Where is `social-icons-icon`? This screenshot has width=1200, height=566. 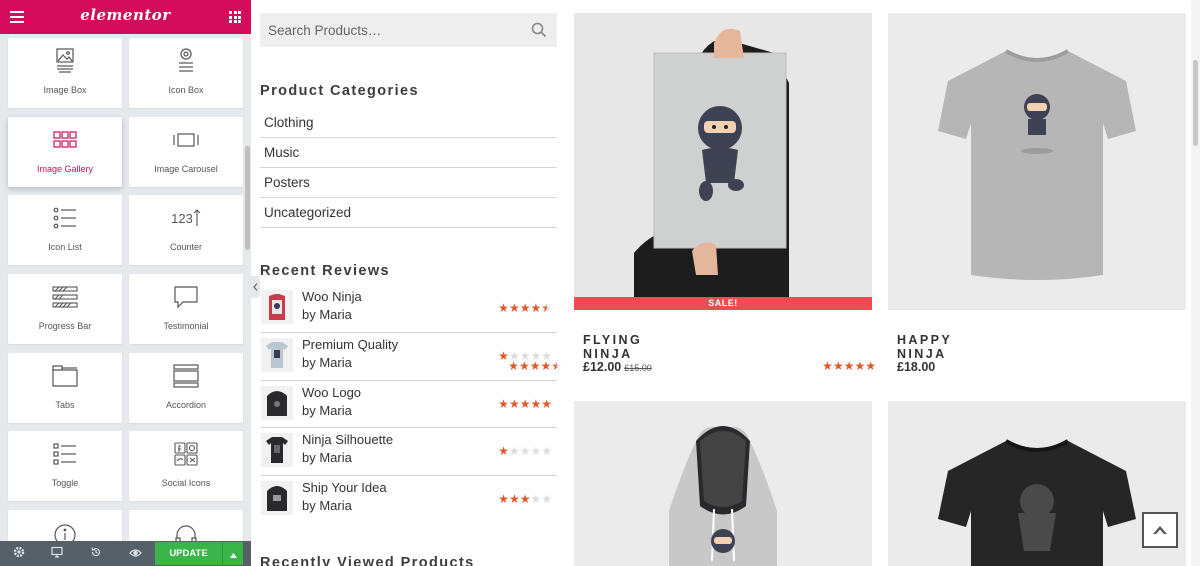
social-icons-icon is located at coordinates (186, 454).